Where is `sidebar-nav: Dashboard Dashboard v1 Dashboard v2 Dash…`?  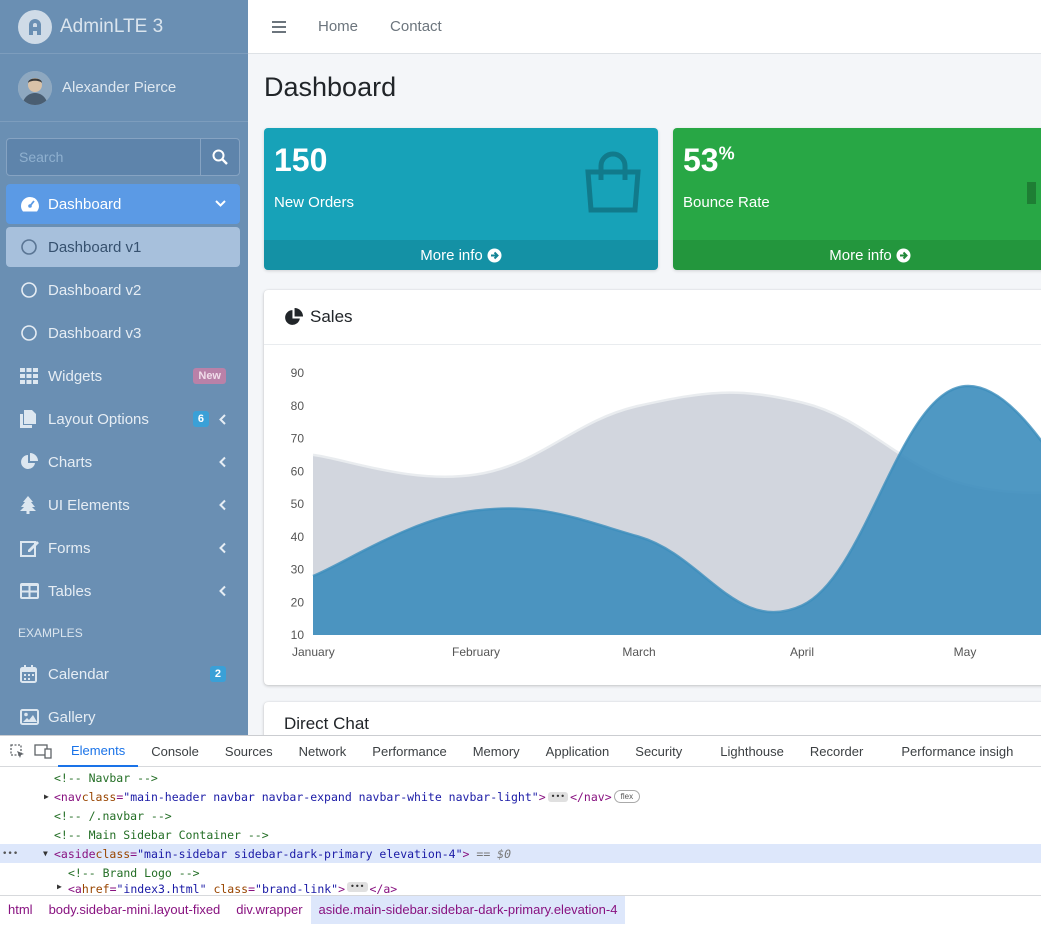
sidebar-nav: Dashboard Dashboard v1 Dashboard v2 Dash… is located at coordinates (123, 459).